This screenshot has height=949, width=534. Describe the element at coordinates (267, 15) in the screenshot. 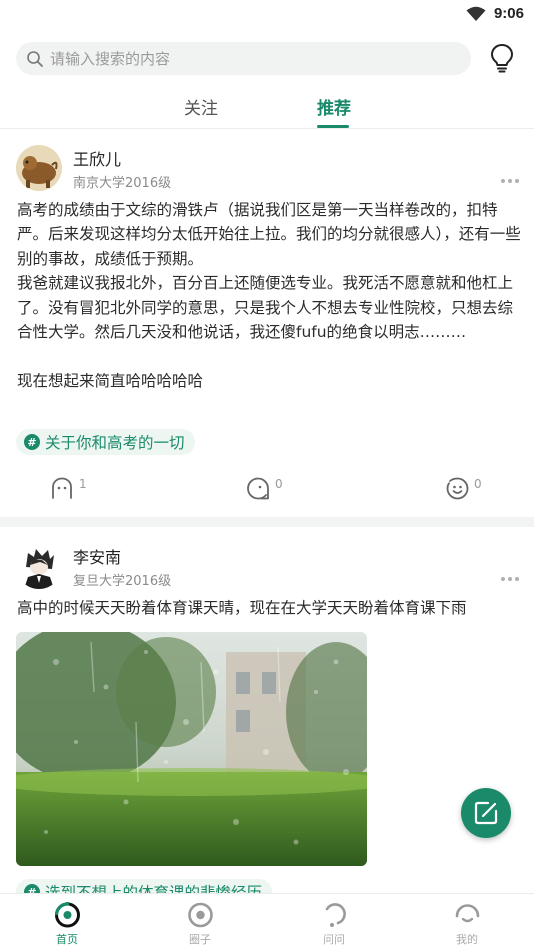

I see `status-bar: 9:06` at that location.